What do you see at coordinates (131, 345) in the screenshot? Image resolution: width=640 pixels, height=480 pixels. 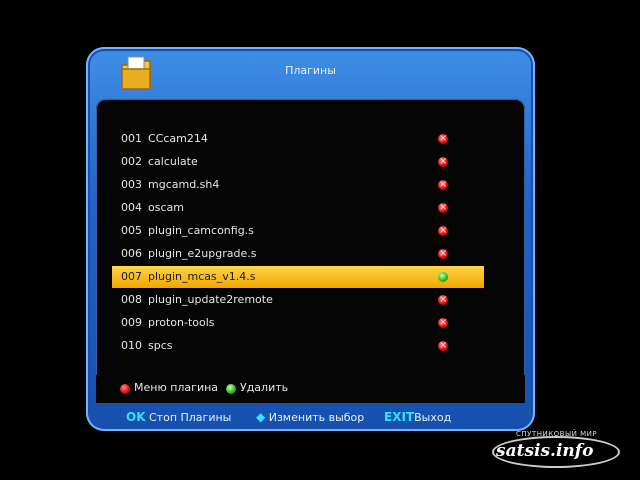 I see `plugin-number: 010` at bounding box center [131, 345].